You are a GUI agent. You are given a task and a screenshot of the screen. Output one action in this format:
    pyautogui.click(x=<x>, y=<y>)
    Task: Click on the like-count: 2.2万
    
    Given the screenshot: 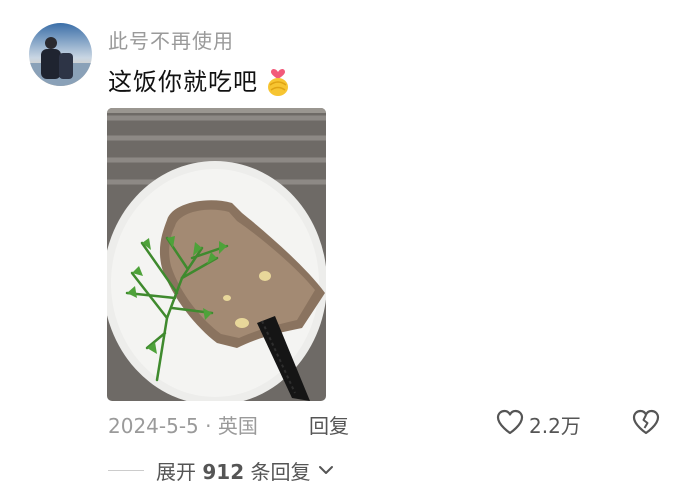 What is the action you would take?
    pyautogui.click(x=555, y=425)
    